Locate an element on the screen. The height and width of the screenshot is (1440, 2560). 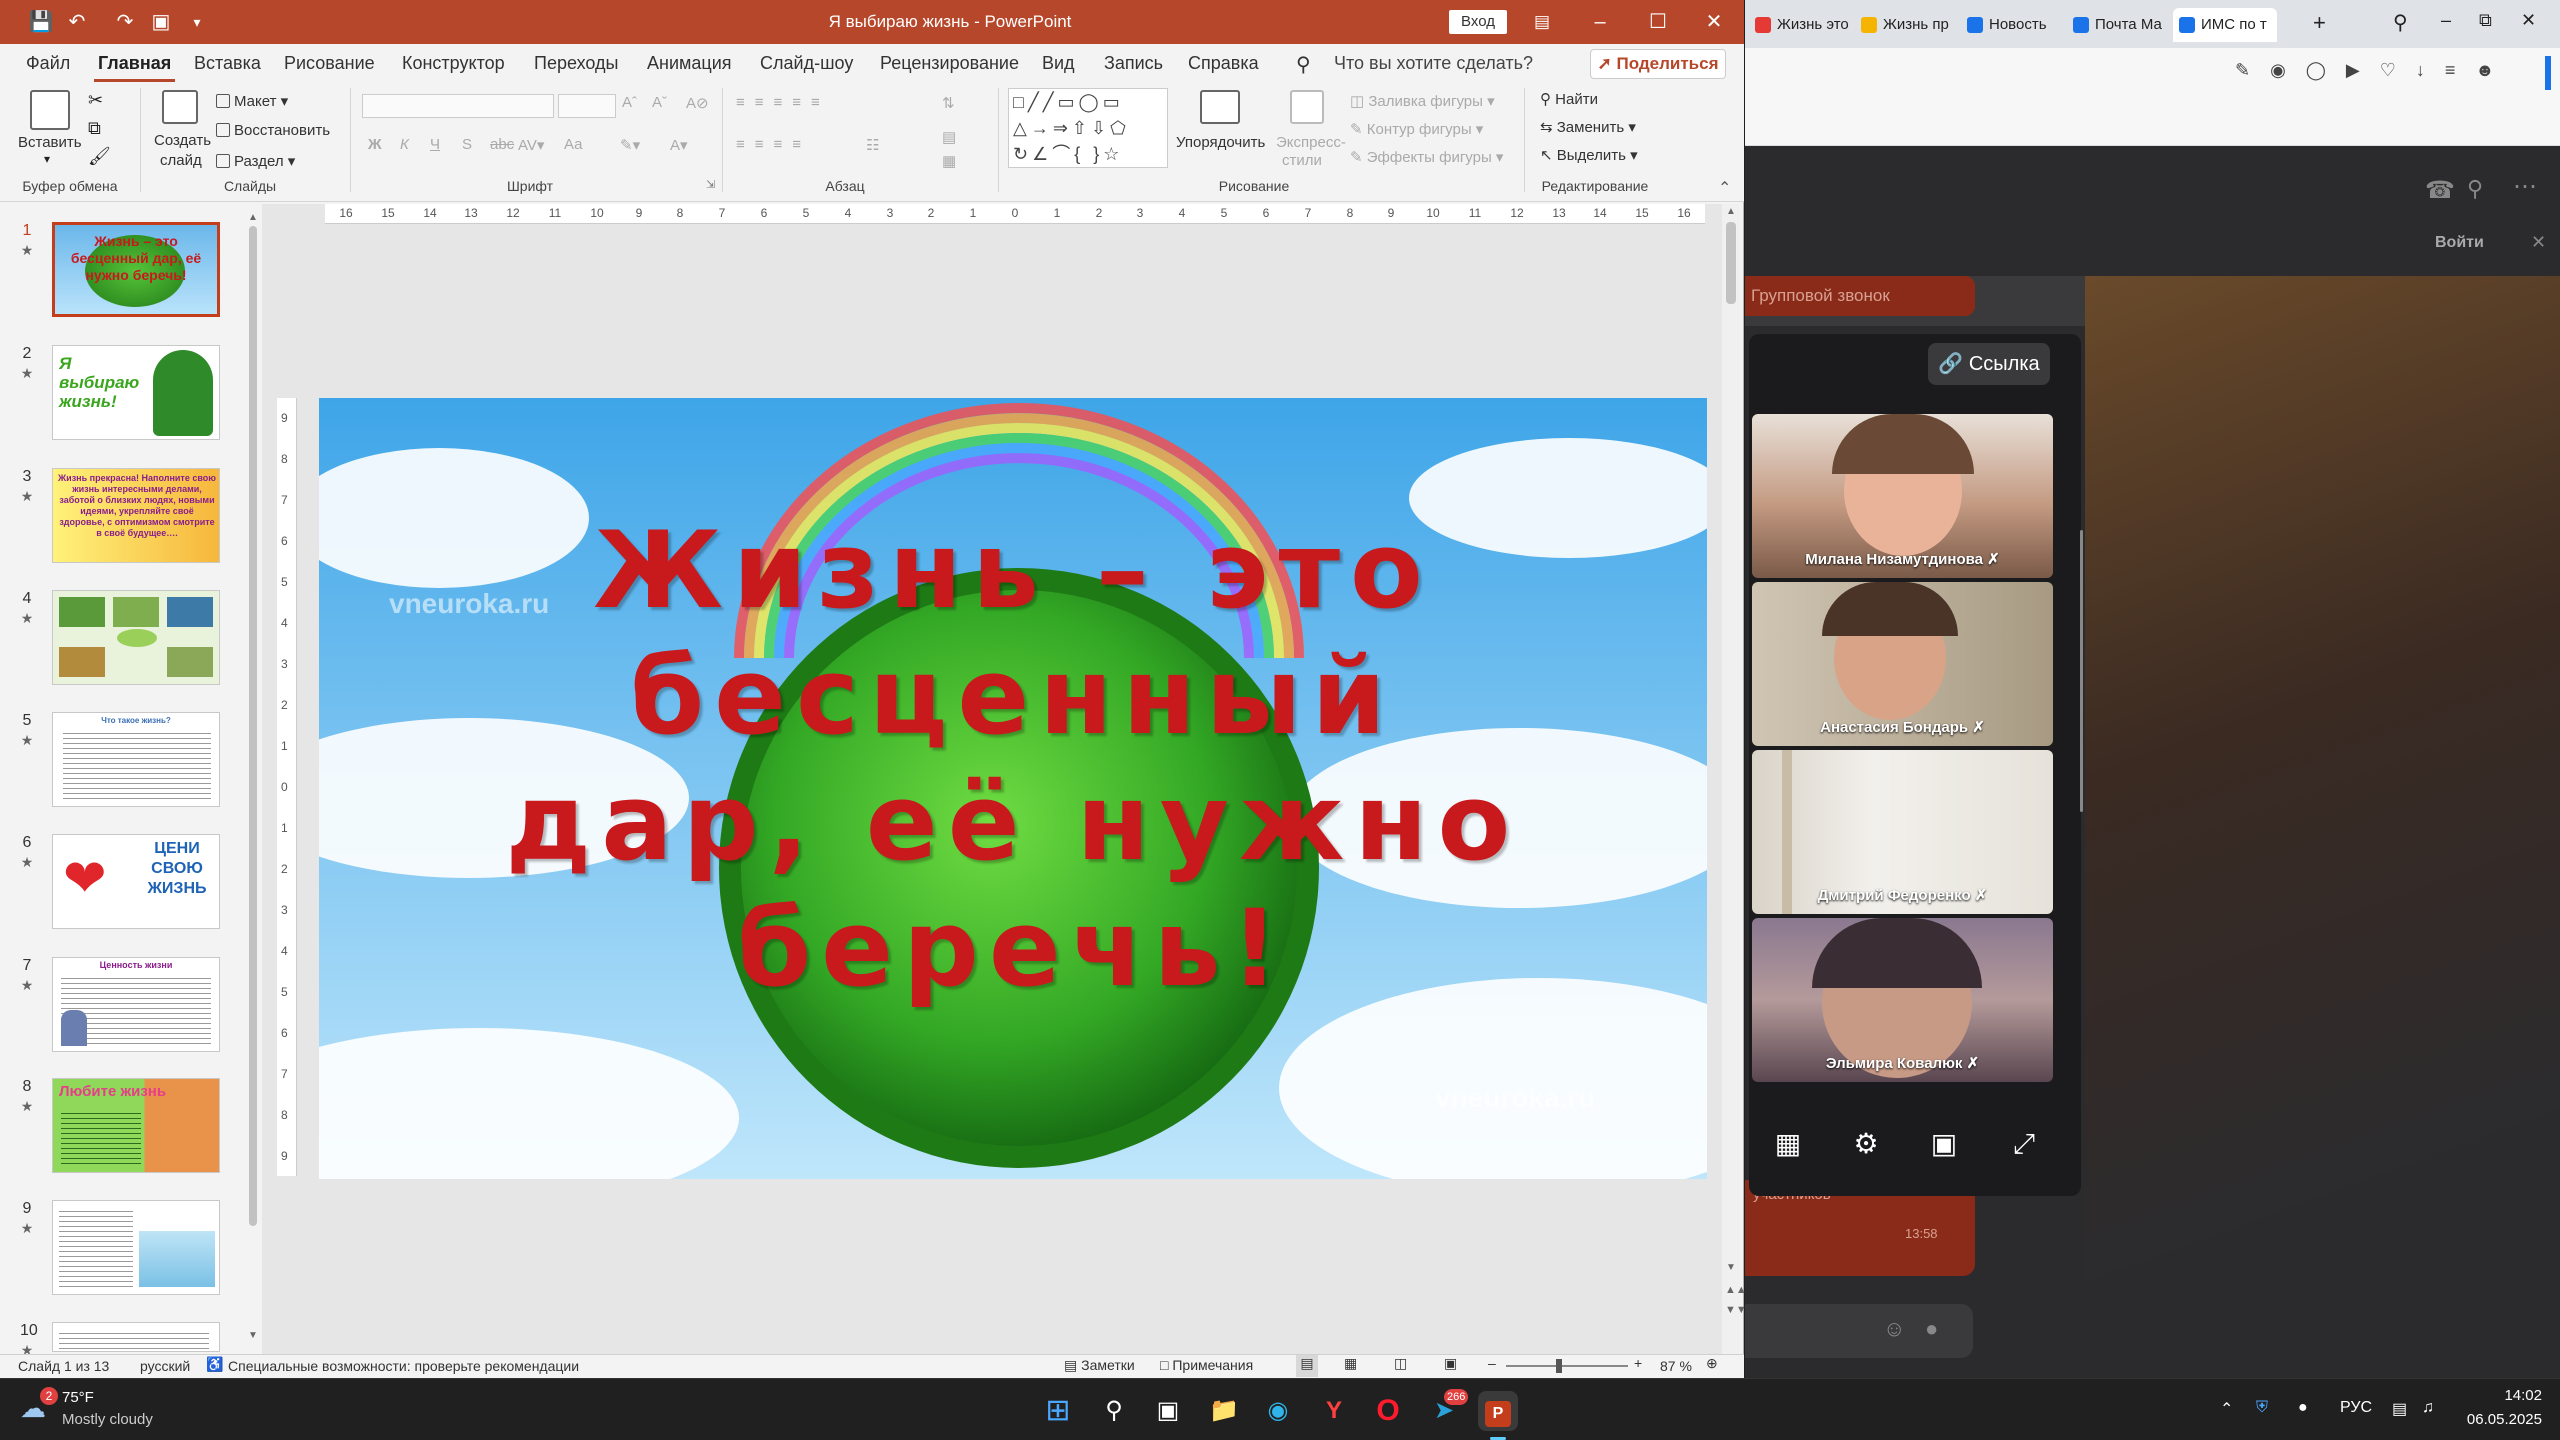
file-explorer-icon: 📁 is located at coordinates (1224, 1411).